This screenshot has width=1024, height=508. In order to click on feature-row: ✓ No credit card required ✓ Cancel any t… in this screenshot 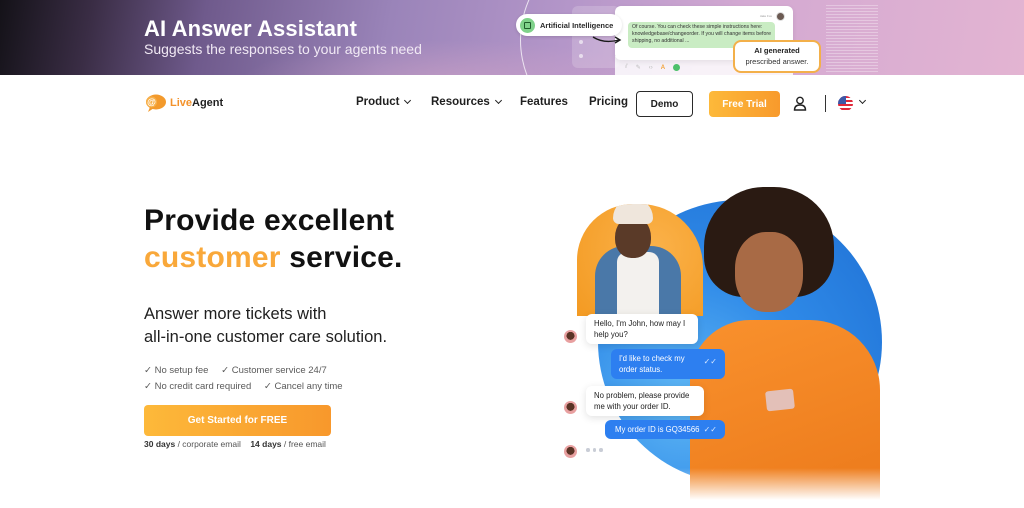, I will do `click(248, 387)`.